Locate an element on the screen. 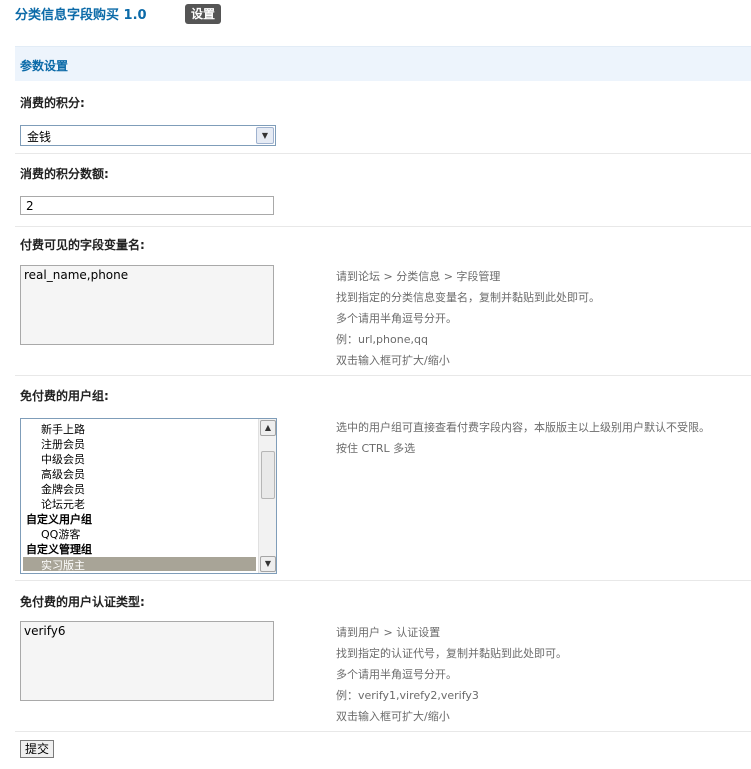 Image resolution: width=751 pixels, height=769 pixels. hint-line: 按住 CTRL 多选 is located at coordinates (376, 448).